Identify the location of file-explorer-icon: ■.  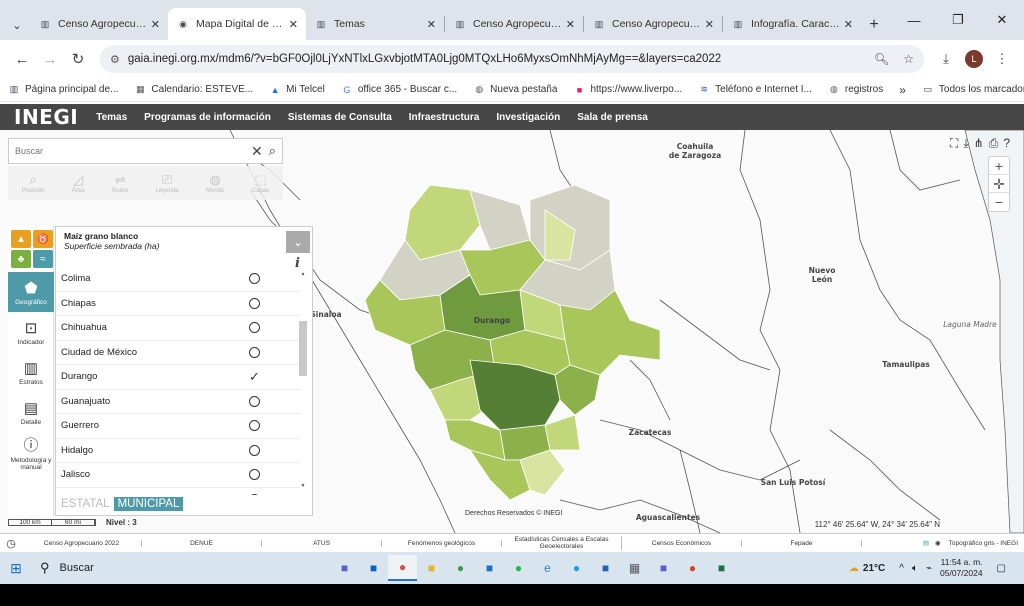
(431, 568).